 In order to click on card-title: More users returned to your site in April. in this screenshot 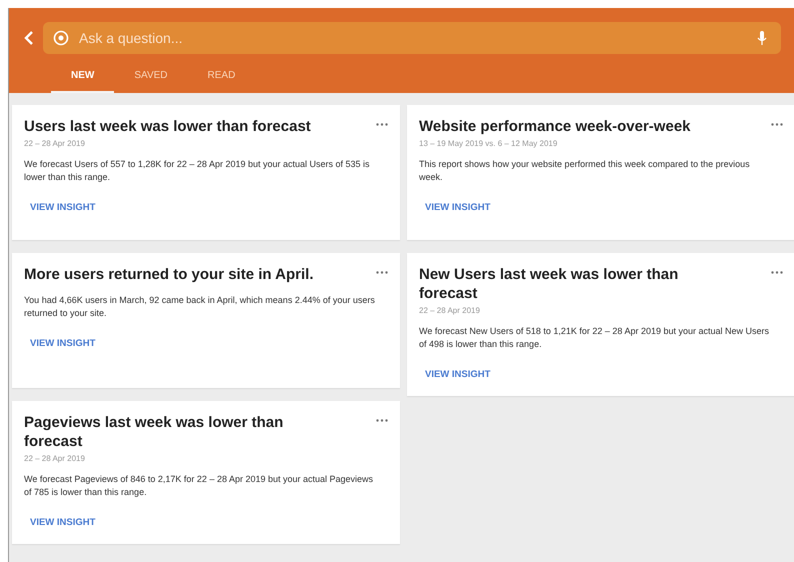, I will do `click(169, 274)`.